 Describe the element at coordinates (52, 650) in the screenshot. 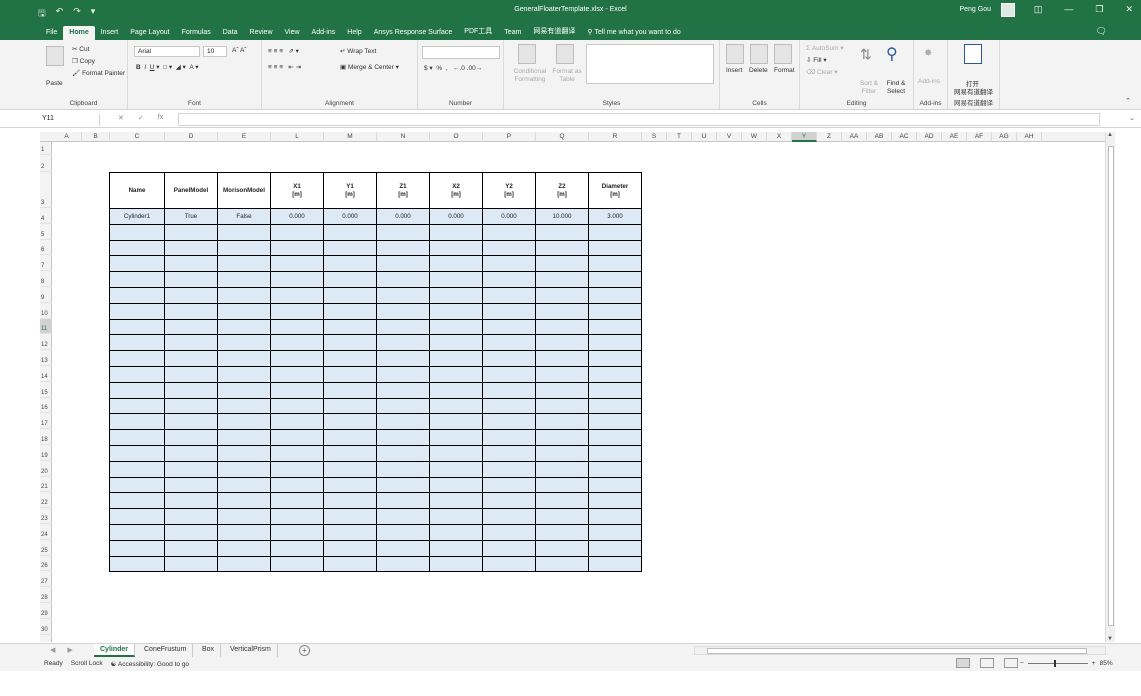

I see `prev-sheet-icon: ◀` at that location.